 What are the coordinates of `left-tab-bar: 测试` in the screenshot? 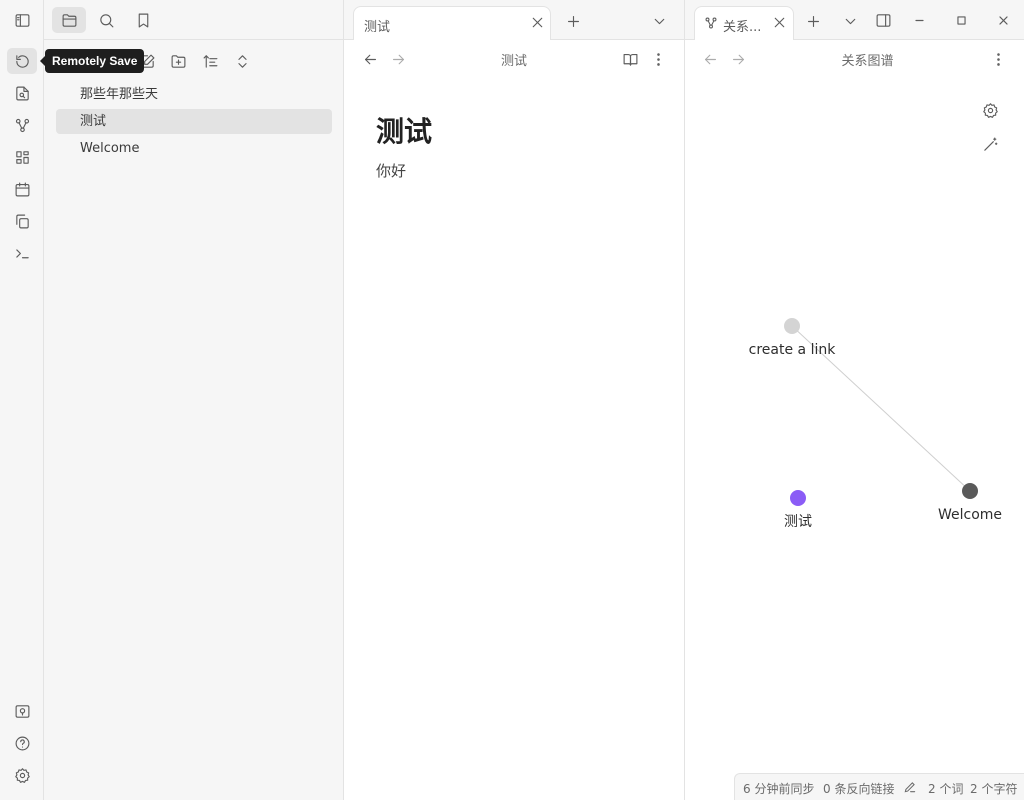 It's located at (514, 20).